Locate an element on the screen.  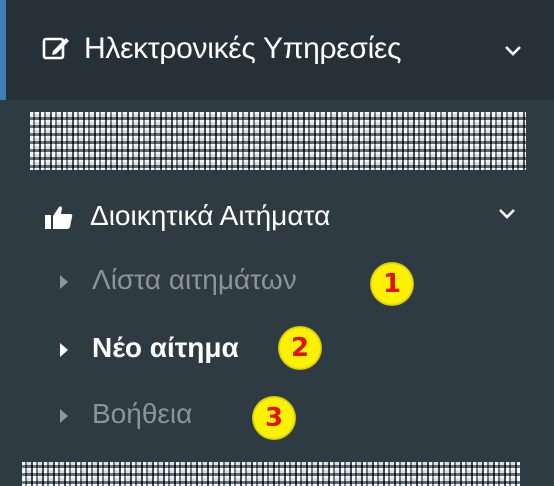
section-title: Ηλεκτρονικές Υπηρεσίες is located at coordinates (243, 48).